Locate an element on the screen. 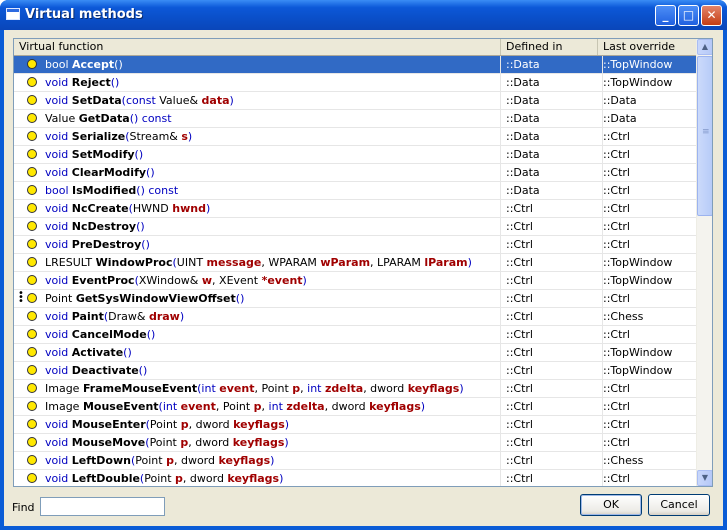  virtual-function-cell: void LeftDouble(Point p, dword keyflags) is located at coordinates (257, 478).